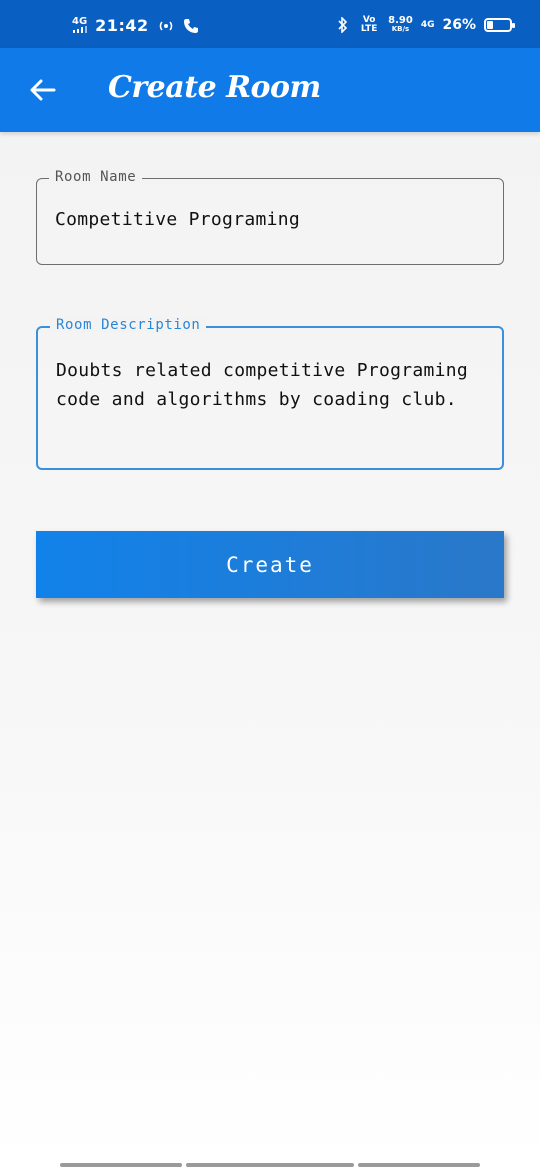  Describe the element at coordinates (343, 25) in the screenshot. I see `bluetooth-icon` at that location.